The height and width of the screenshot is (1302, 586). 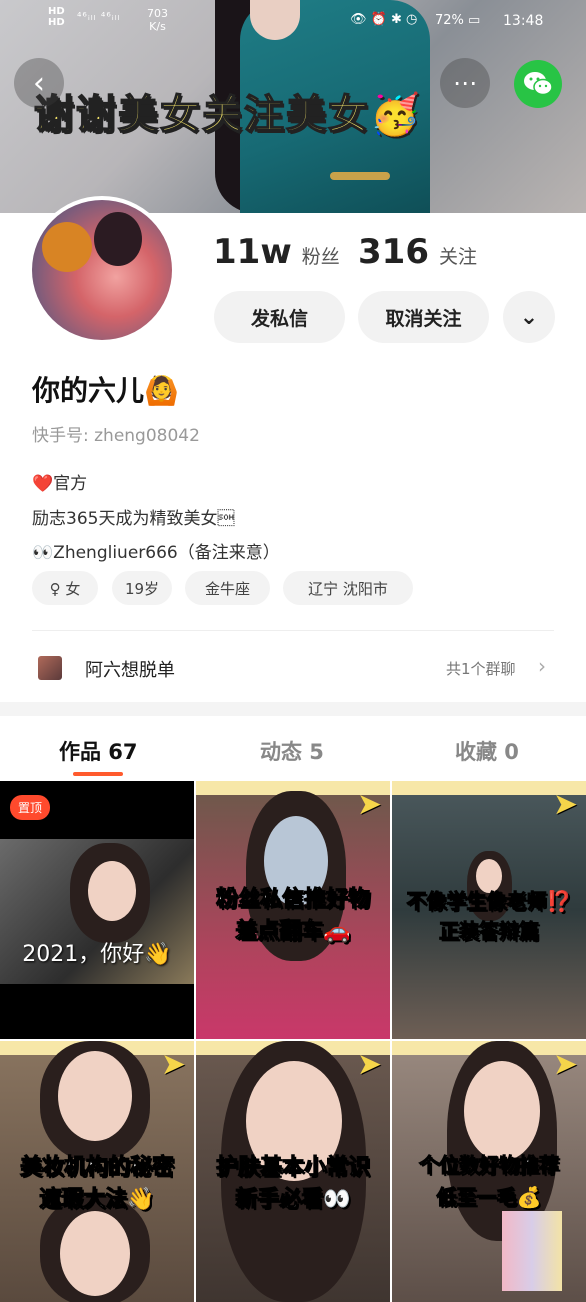 What do you see at coordinates (489, 901) in the screenshot?
I see `video-caption: 不像学生像老师⁉️` at bounding box center [489, 901].